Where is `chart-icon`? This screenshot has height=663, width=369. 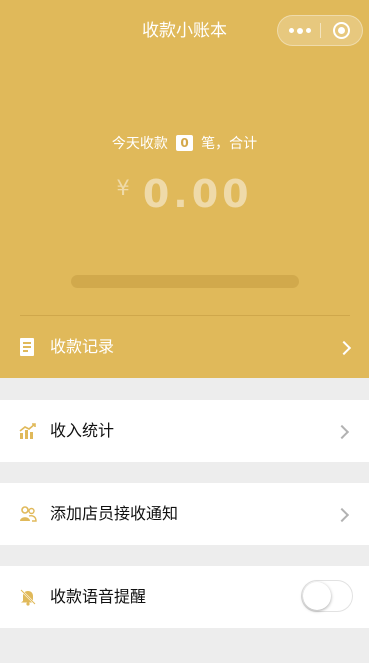 chart-icon is located at coordinates (27, 431).